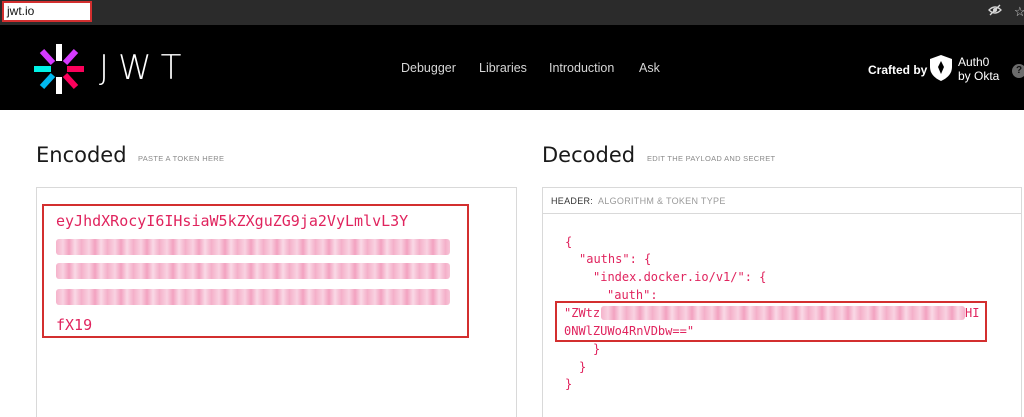 Image resolution: width=1024 pixels, height=417 pixels. Describe the element at coordinates (1018, 71) in the screenshot. I see `help-icon: ?` at that location.